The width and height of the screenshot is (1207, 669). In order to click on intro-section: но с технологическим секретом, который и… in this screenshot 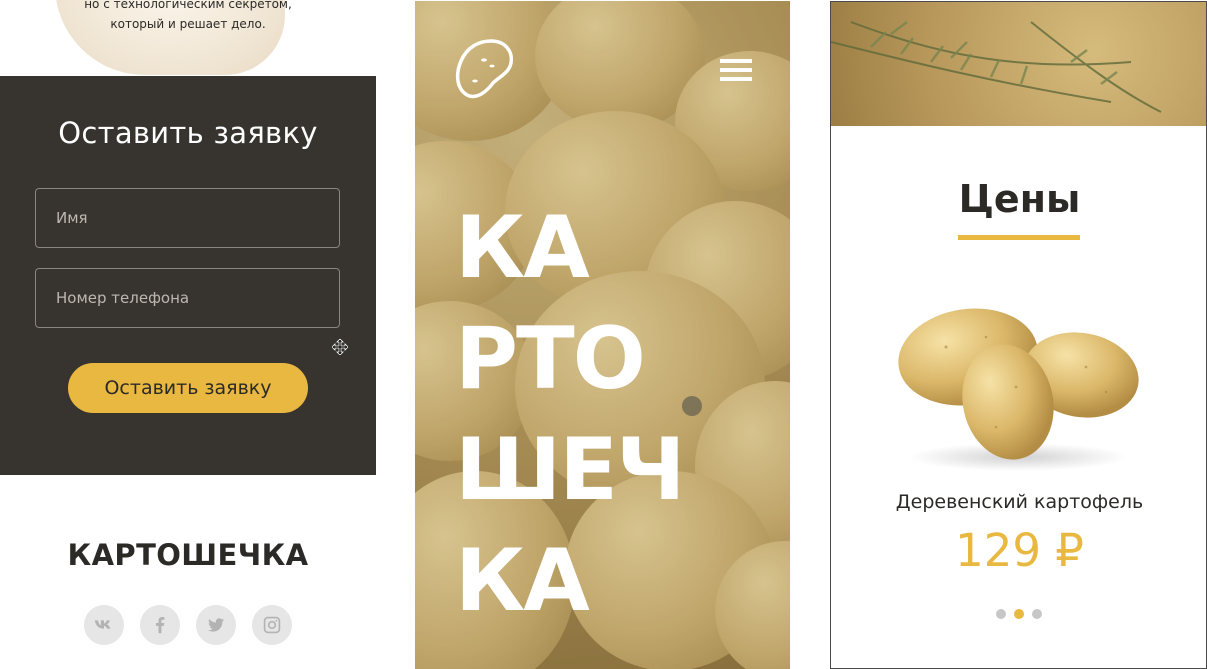, I will do `click(188, 38)`.